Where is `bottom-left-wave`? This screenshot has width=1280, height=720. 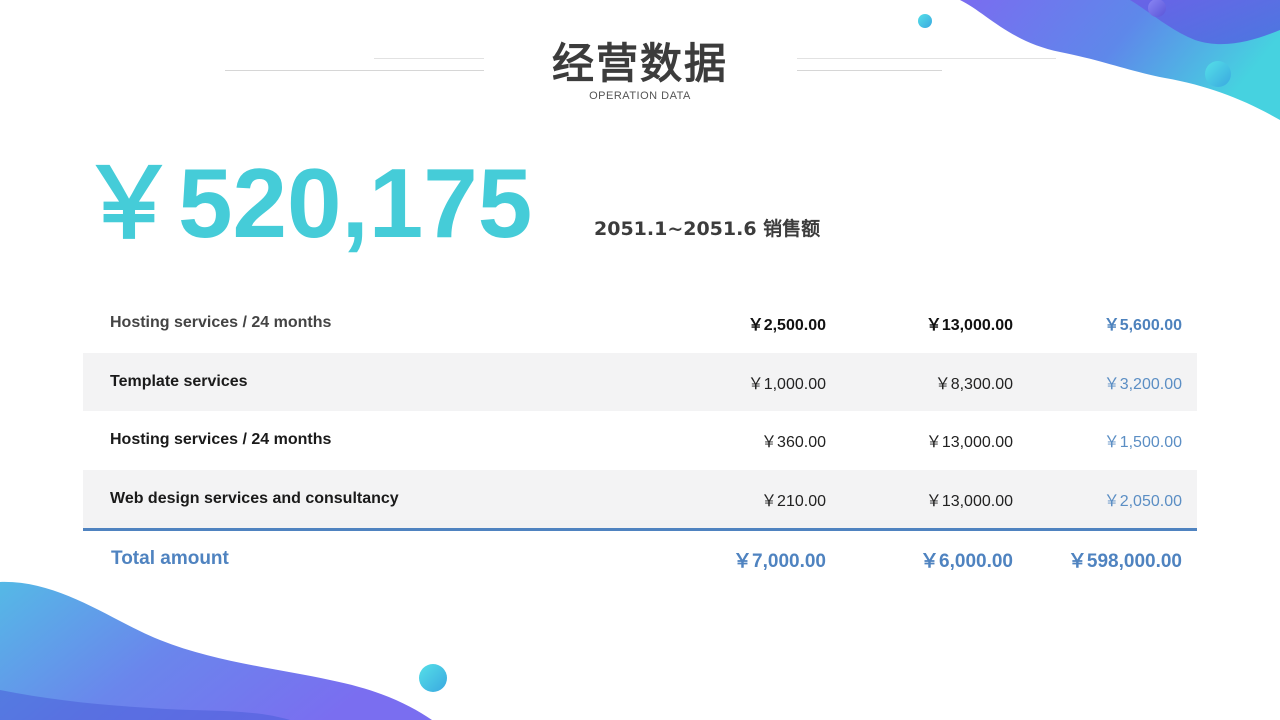
bottom-left-wave is located at coordinates (216, 650).